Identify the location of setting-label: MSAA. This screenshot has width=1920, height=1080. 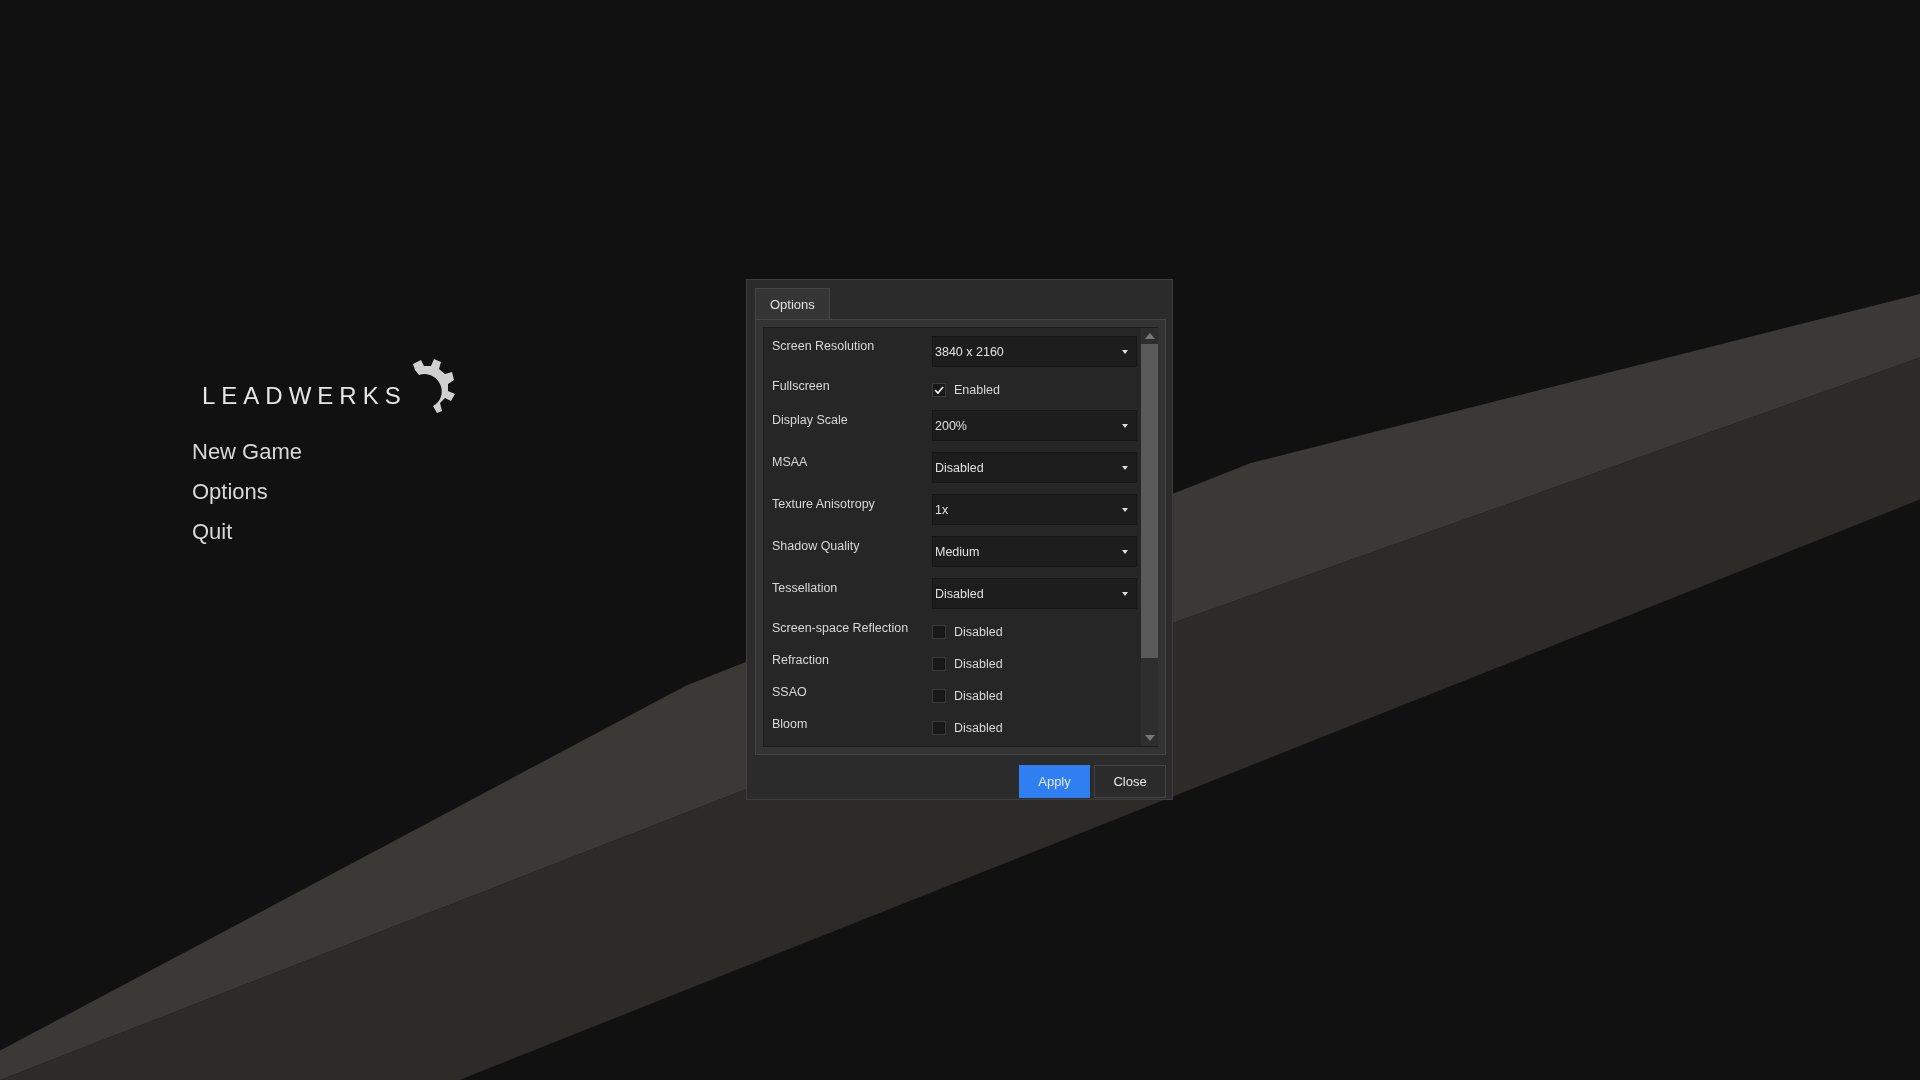
(790, 462).